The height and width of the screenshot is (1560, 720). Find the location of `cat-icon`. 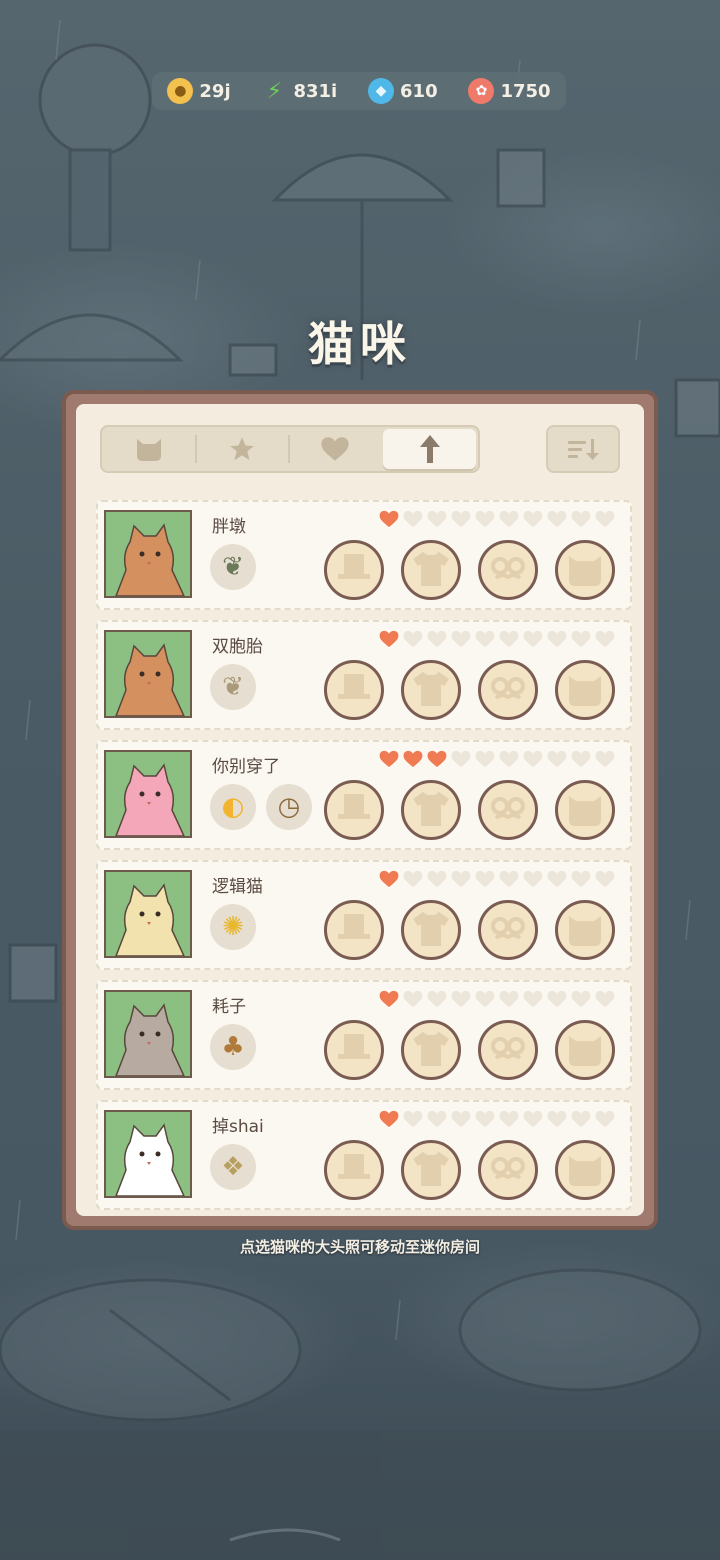

cat-icon is located at coordinates (148, 450).